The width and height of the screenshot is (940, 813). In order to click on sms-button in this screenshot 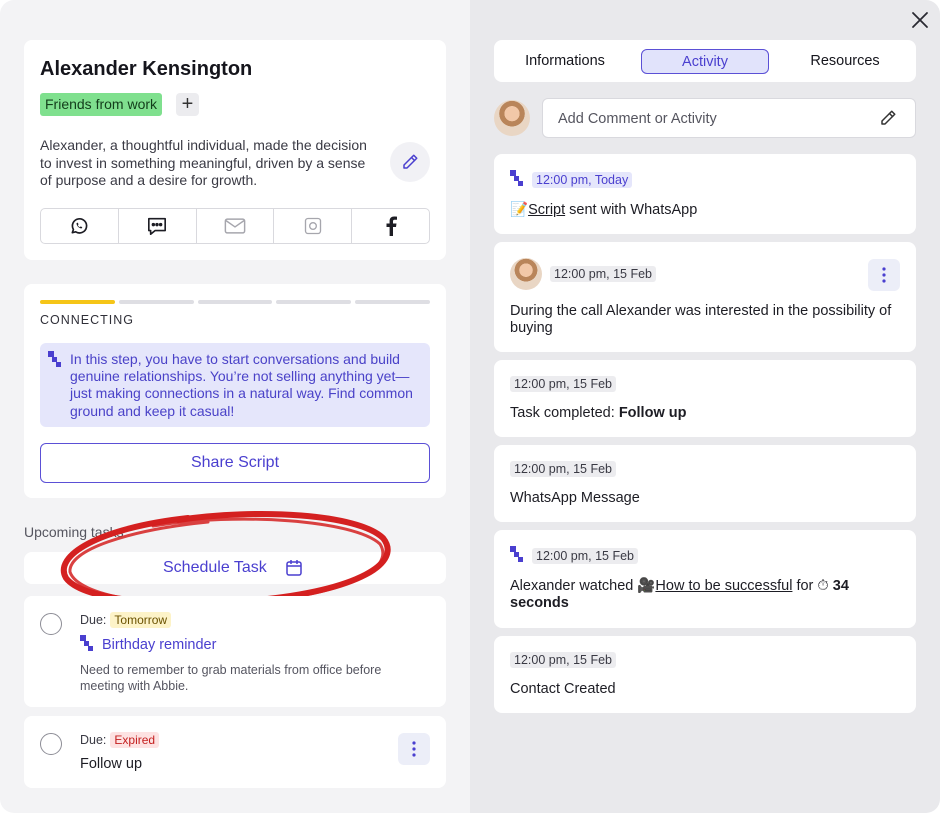, I will do `click(158, 226)`.